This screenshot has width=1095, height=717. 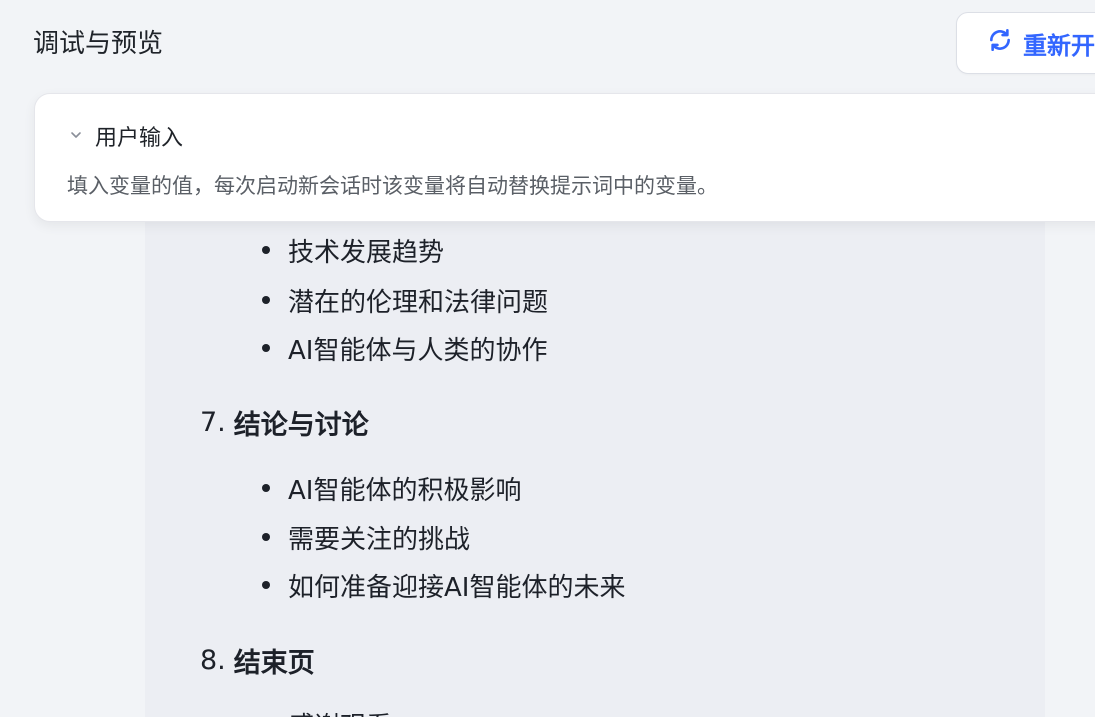 What do you see at coordinates (366, 252) in the screenshot?
I see `list-item-text: 技术发展趋势` at bounding box center [366, 252].